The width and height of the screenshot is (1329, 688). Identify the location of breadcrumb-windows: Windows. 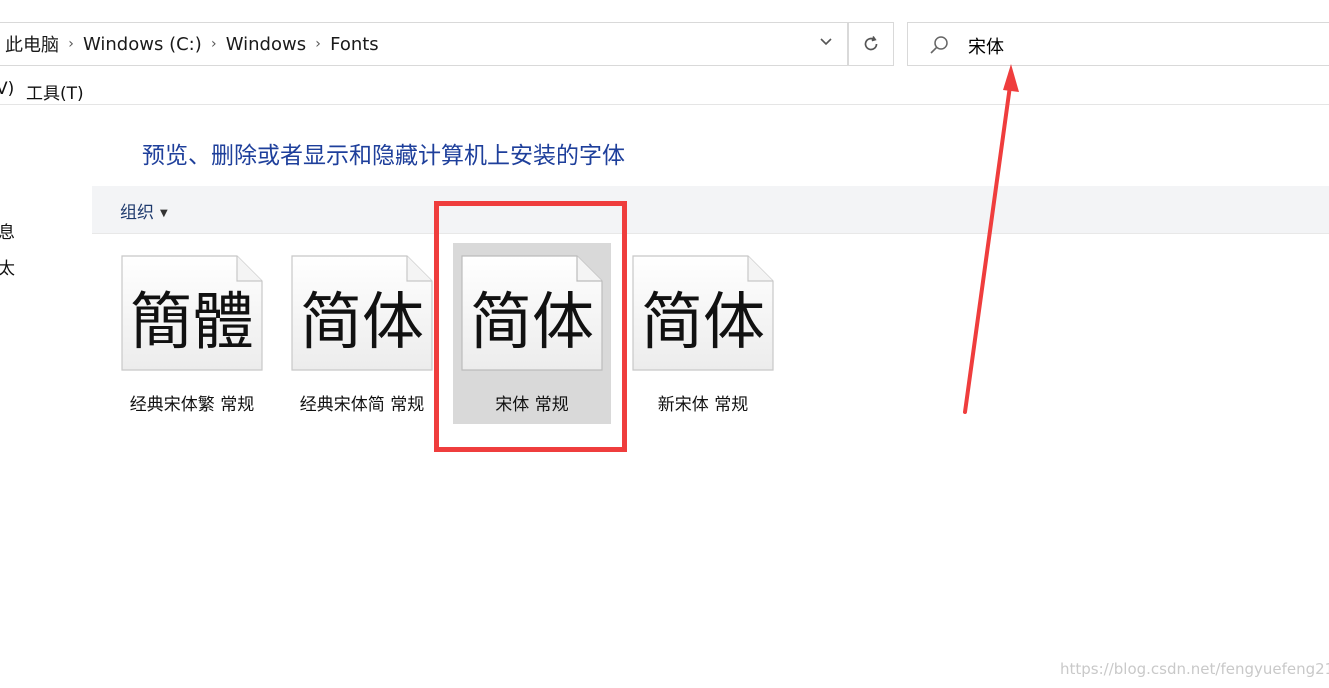
(266, 44).